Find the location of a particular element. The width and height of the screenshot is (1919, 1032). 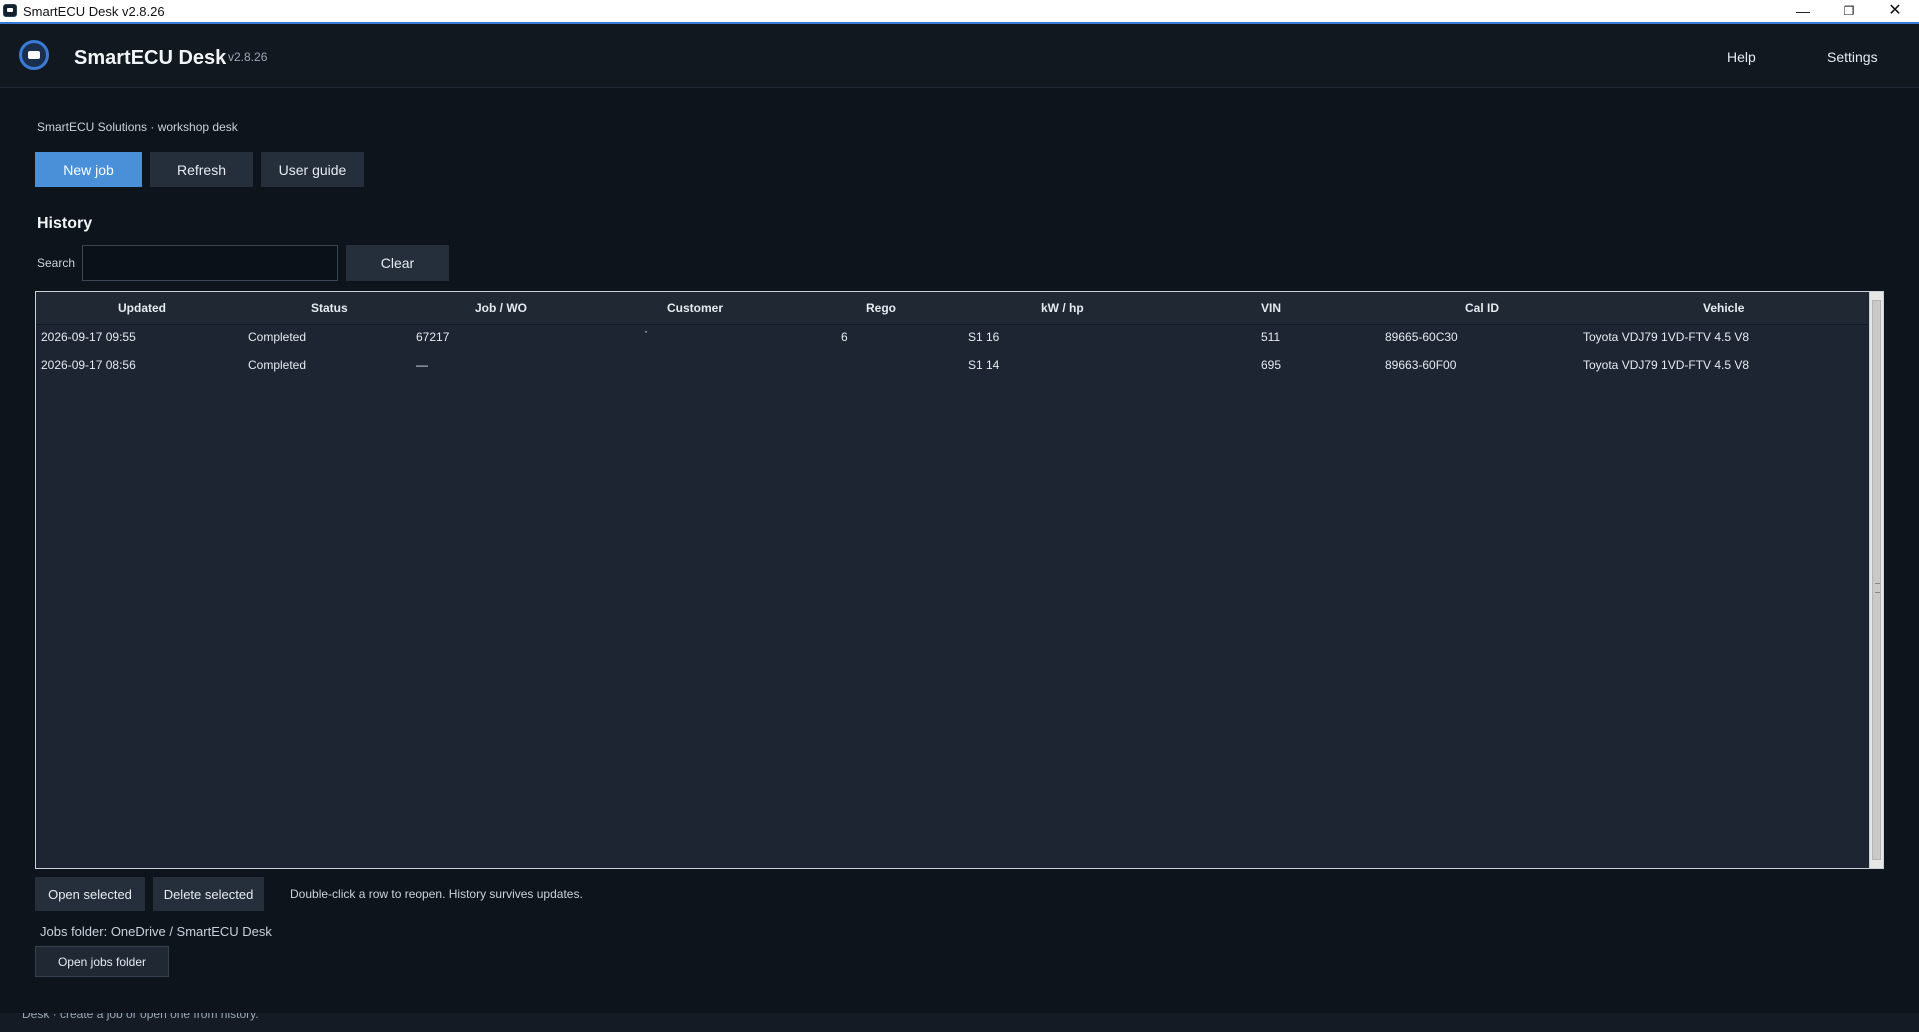

cell-vin: 695 is located at coordinates (1271, 365).